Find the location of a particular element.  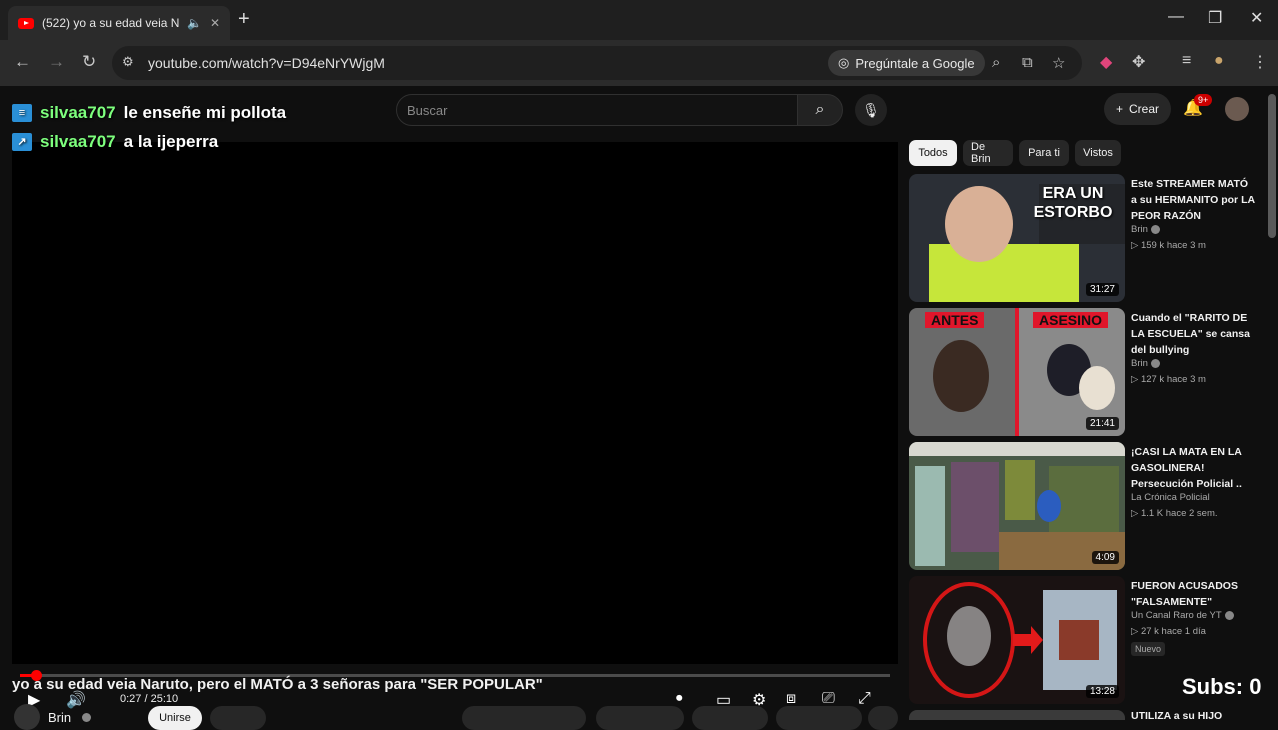

voice-search-button: 🎙 is located at coordinates (871, 110).